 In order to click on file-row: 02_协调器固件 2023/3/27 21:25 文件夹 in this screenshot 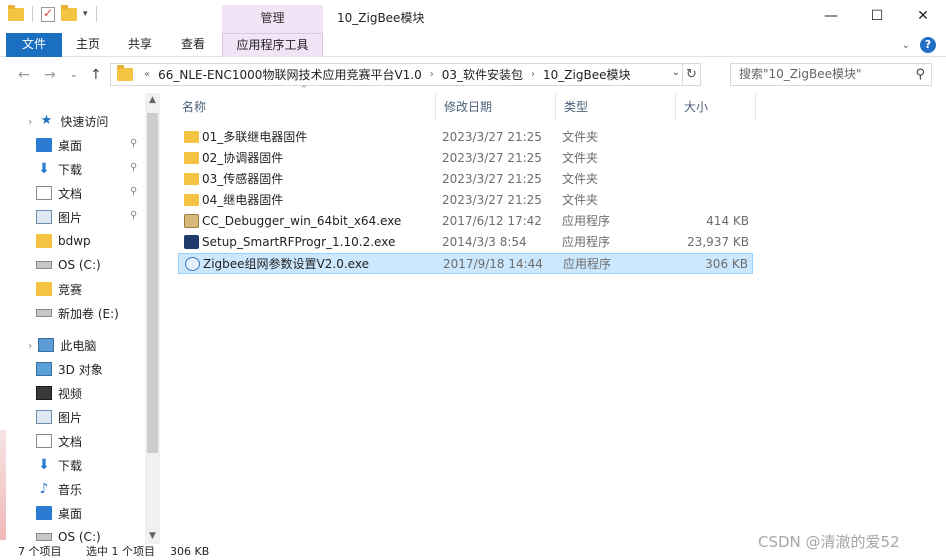, I will do `click(465, 158)`.